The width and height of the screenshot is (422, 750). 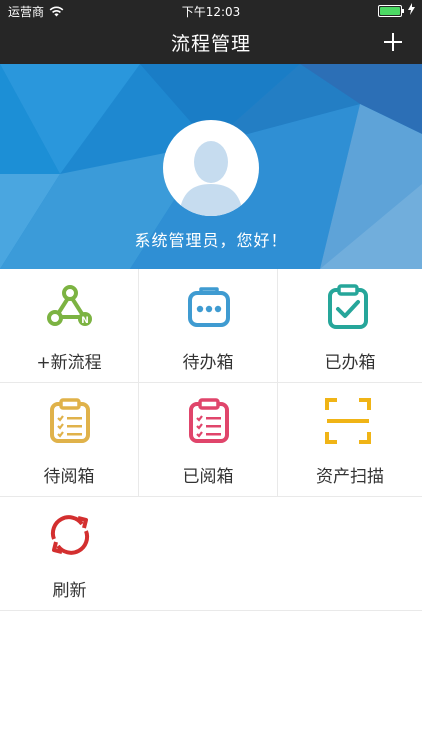 I want to click on menu-label: +新流程, so click(x=69, y=363).